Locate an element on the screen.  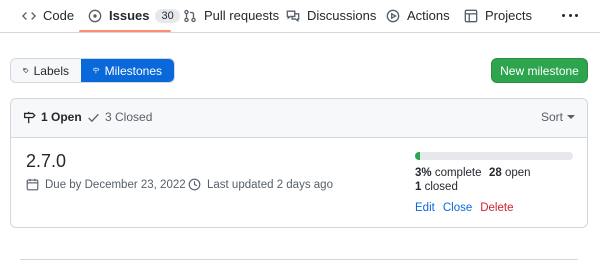
milestone-last-updated: Last updated 2 days ago is located at coordinates (260, 184).